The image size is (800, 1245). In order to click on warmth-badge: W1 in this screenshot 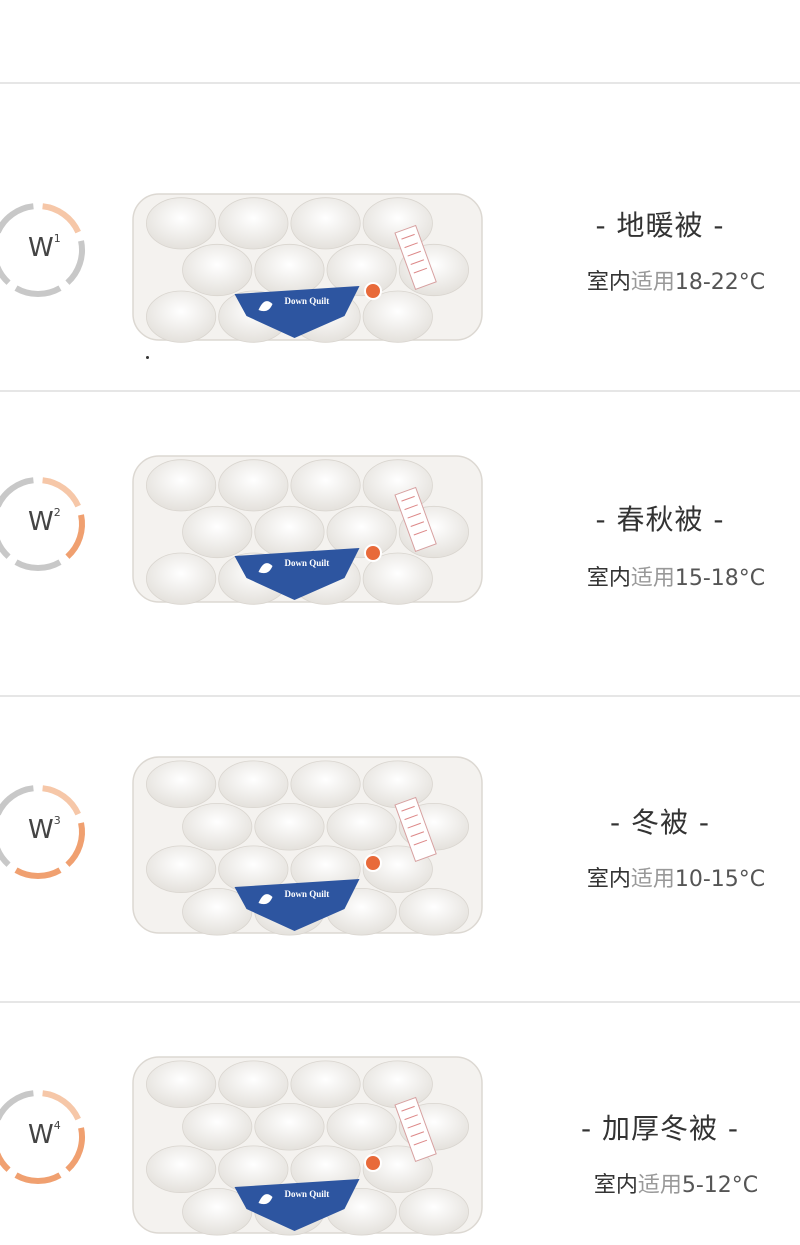, I will do `click(44, 247)`.